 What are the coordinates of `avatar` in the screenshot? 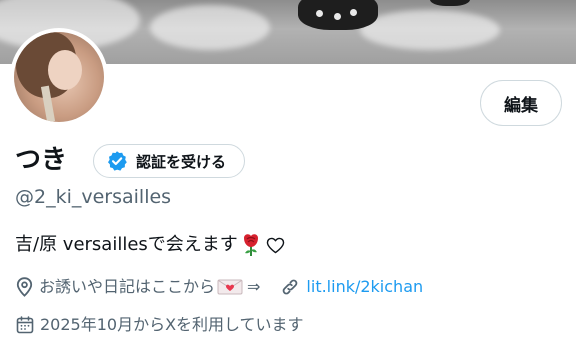 It's located at (59, 77).